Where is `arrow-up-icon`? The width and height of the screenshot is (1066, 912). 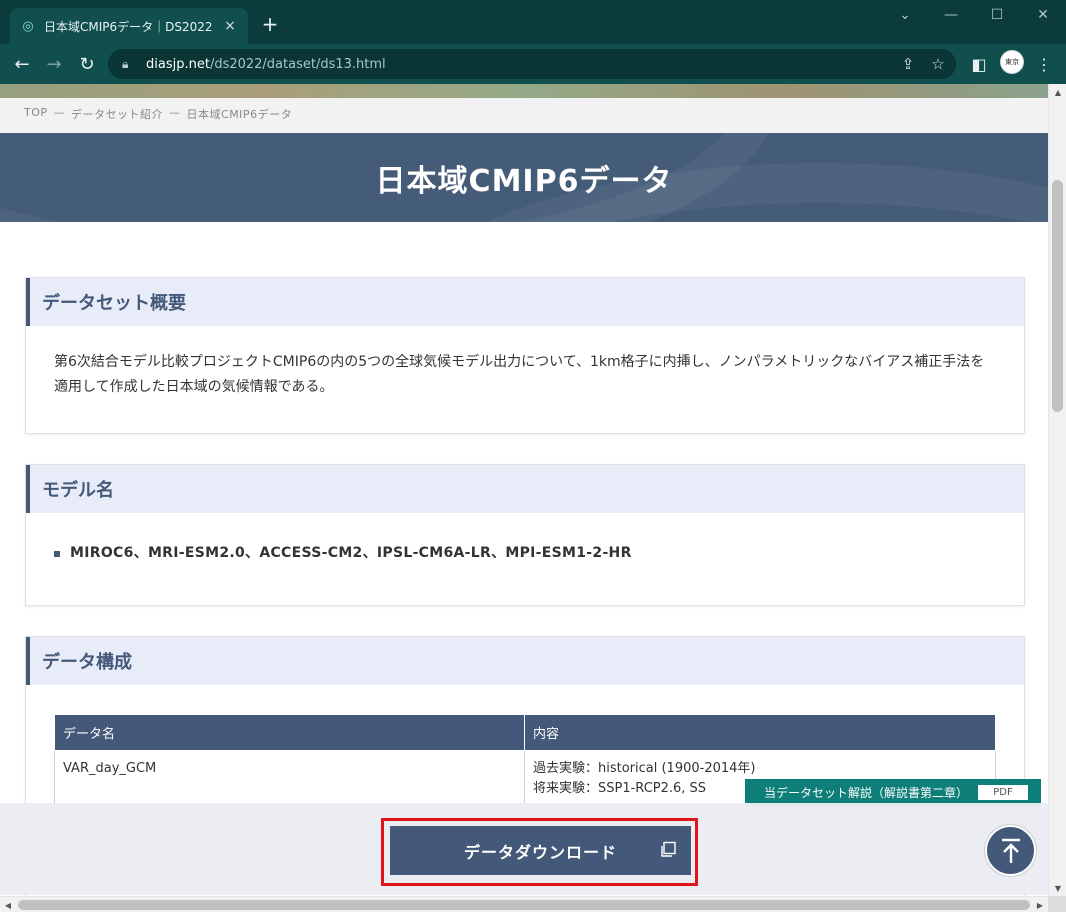
arrow-up-icon is located at coordinates (1010, 850).